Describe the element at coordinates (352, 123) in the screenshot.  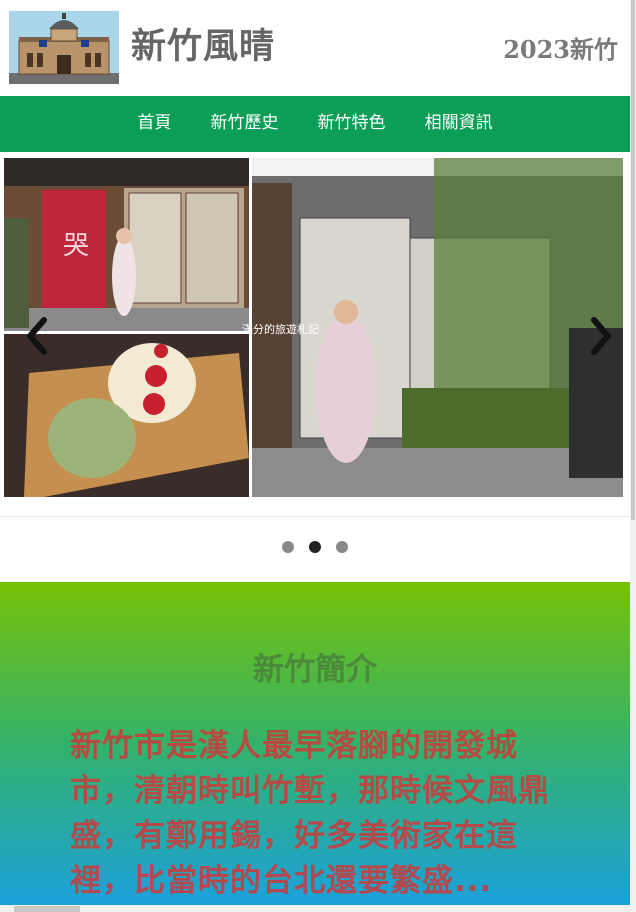
I see `nav-item-features: 新竹特色` at that location.